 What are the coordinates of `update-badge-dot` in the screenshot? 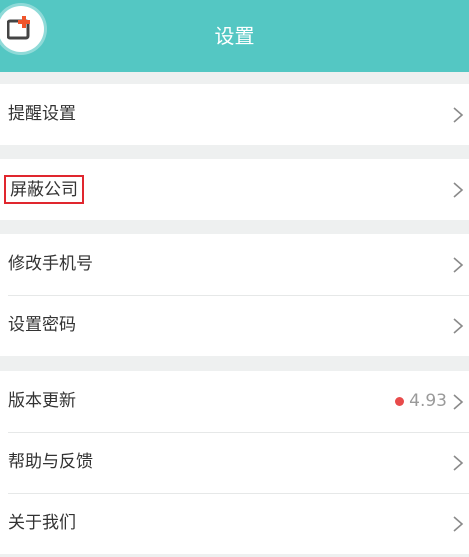 It's located at (399, 401).